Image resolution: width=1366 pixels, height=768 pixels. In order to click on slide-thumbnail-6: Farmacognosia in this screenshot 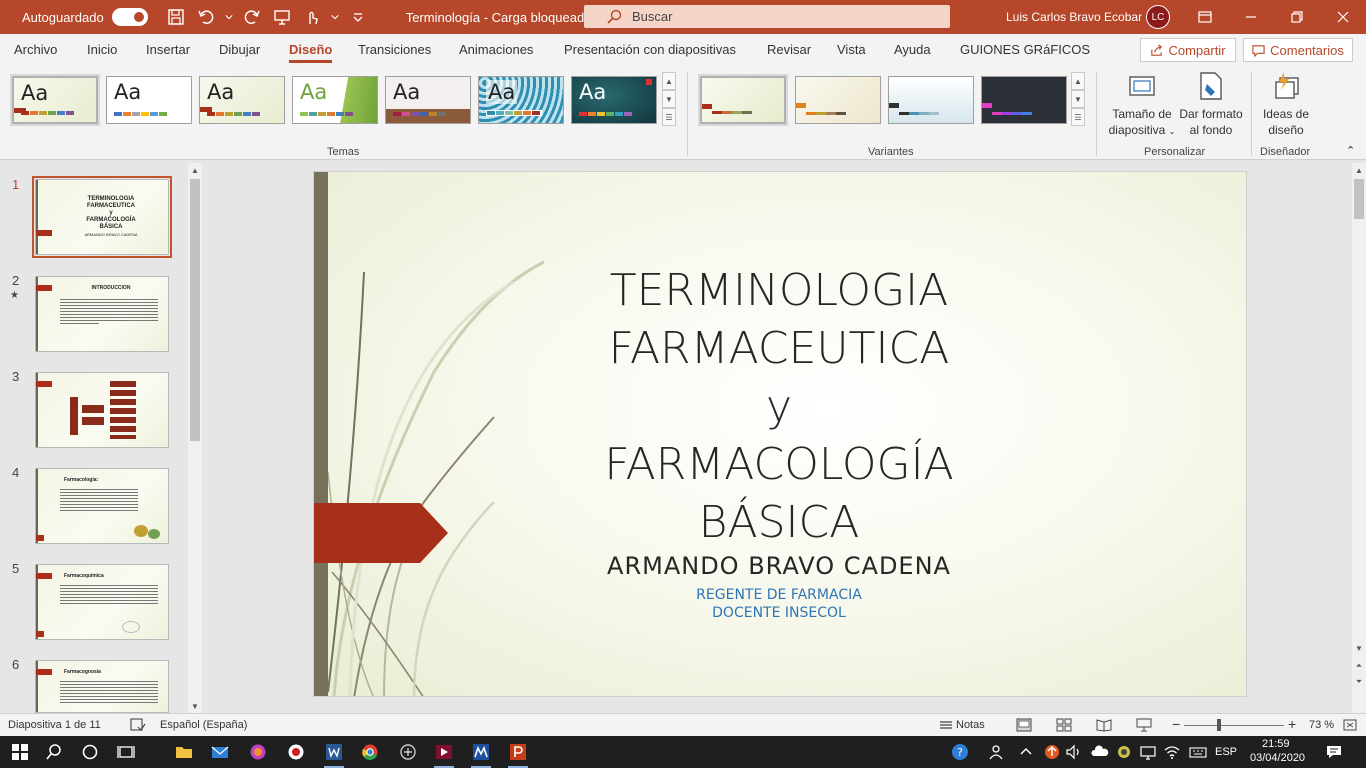, I will do `click(102, 686)`.